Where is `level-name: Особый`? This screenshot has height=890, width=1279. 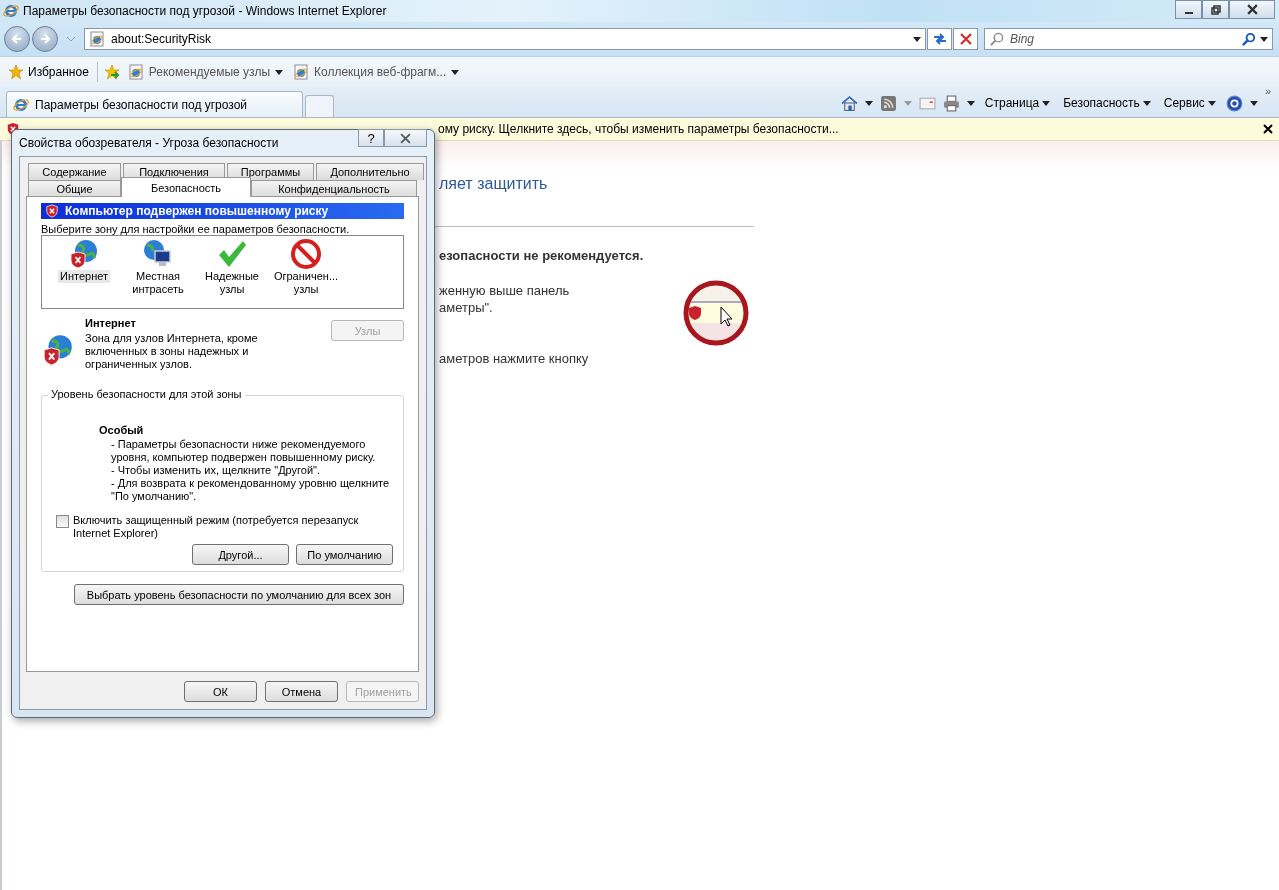
level-name: Особый is located at coordinates (122, 430).